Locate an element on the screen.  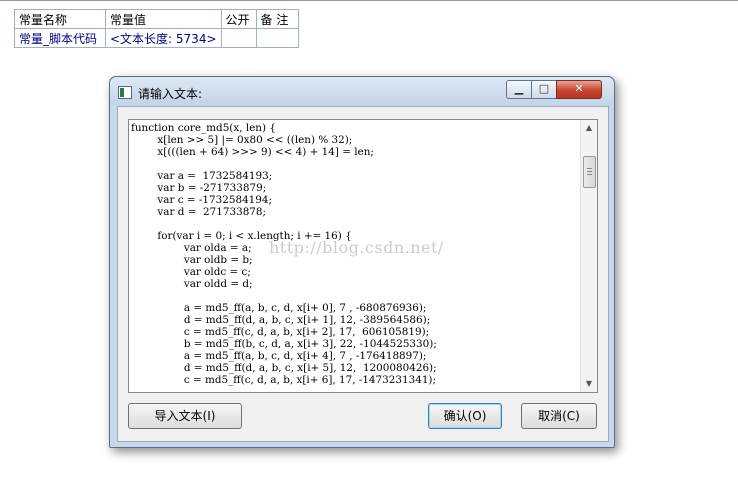
close-button: ✕ is located at coordinates (579, 89).